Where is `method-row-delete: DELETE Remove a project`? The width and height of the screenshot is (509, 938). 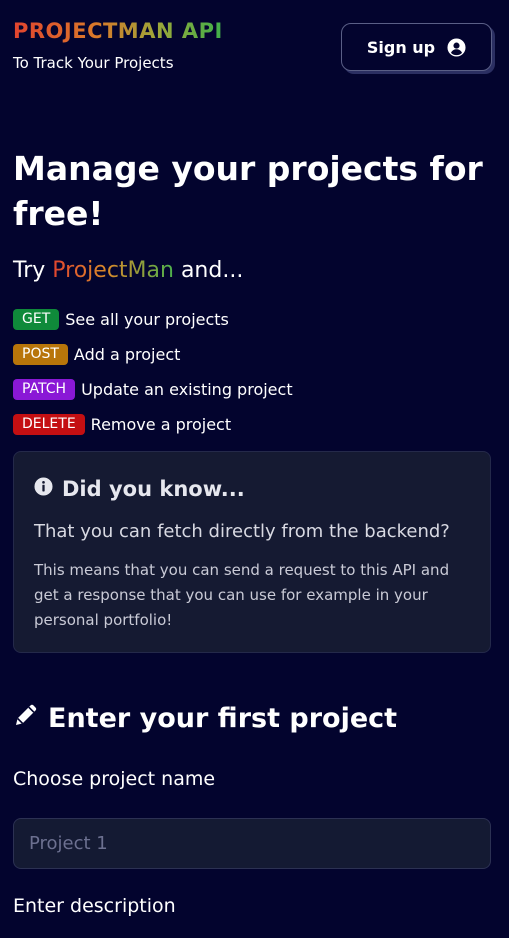 method-row-delete: DELETE Remove a project is located at coordinates (153, 424).